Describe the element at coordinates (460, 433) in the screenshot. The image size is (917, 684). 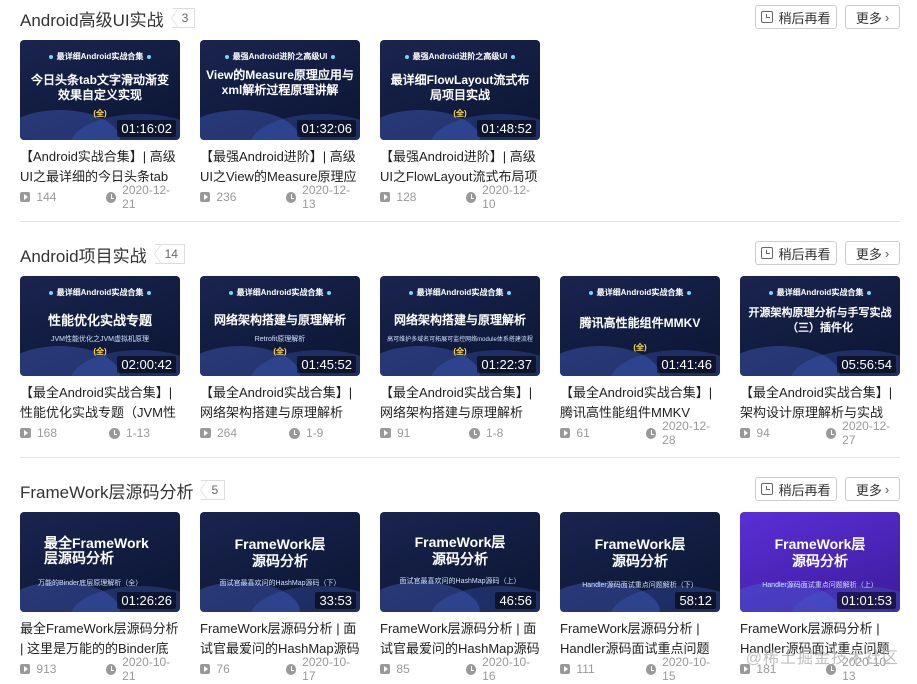
I see `video-meta: 91 1-8` at that location.